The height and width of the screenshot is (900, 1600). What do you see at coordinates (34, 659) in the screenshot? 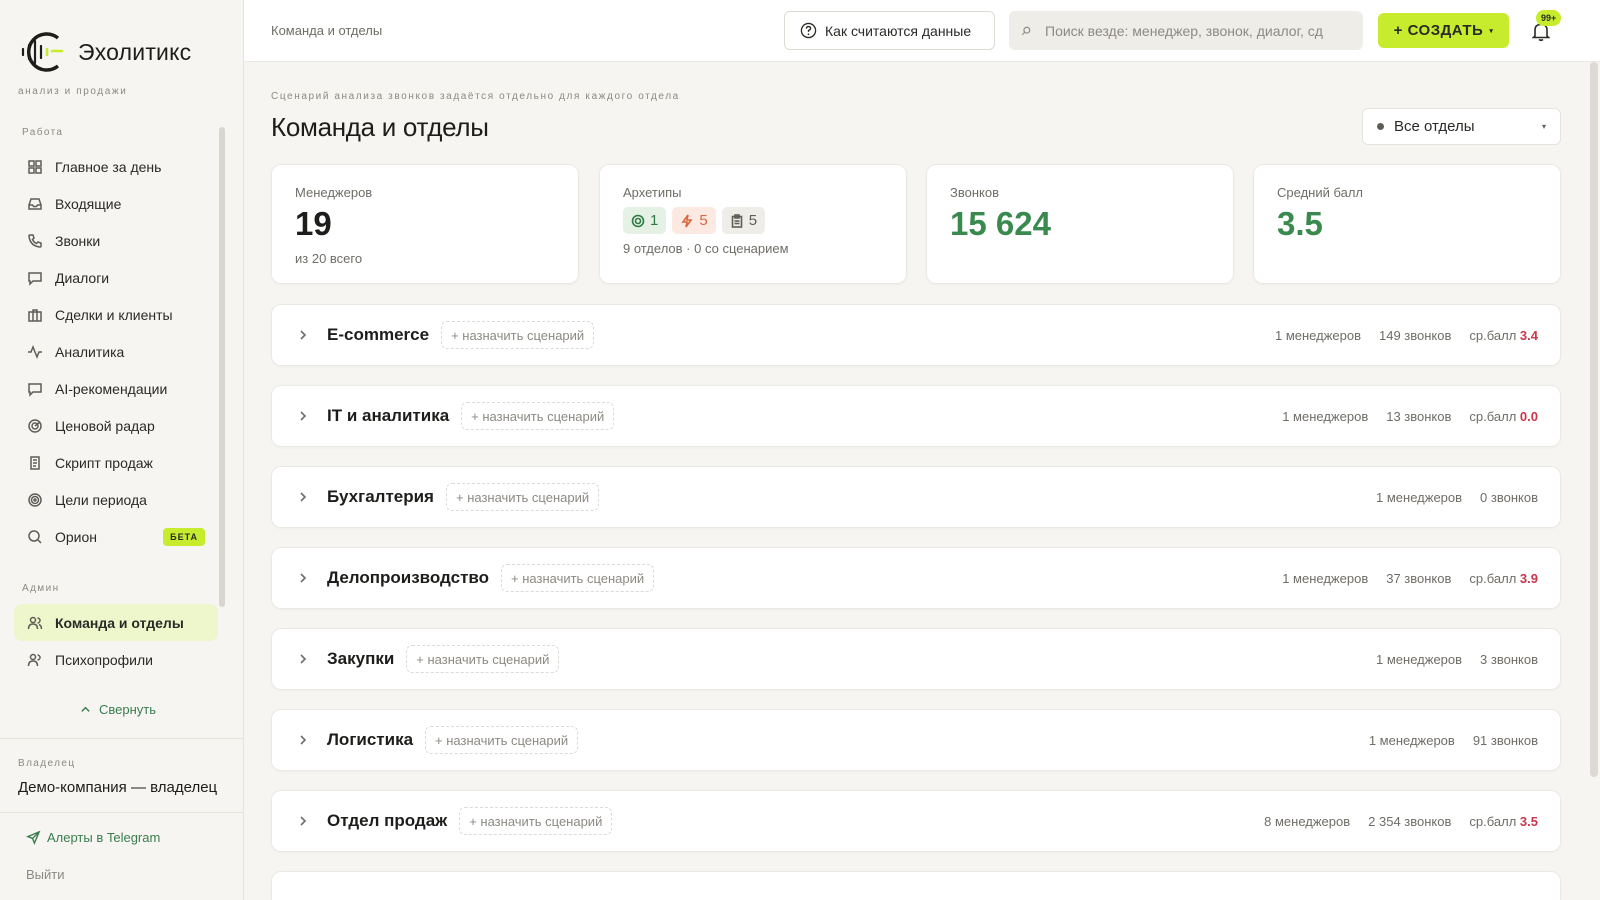
I see `user-profile-icon` at bounding box center [34, 659].